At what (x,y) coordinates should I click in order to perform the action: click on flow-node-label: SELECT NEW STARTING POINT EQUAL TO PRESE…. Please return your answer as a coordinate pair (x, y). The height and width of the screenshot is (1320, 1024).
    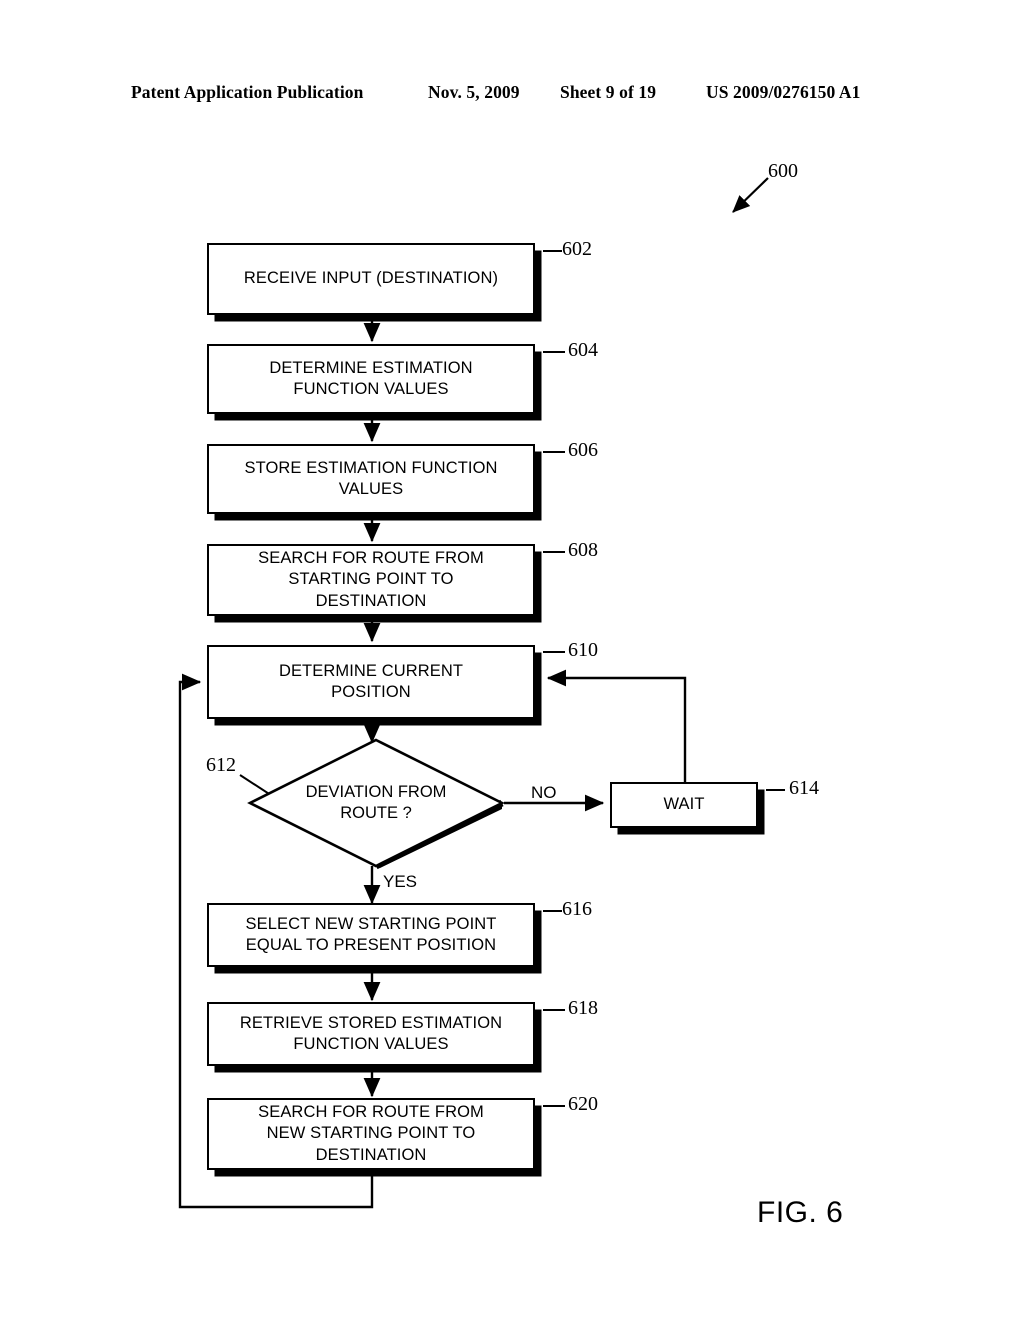
    Looking at the image, I should click on (371, 934).